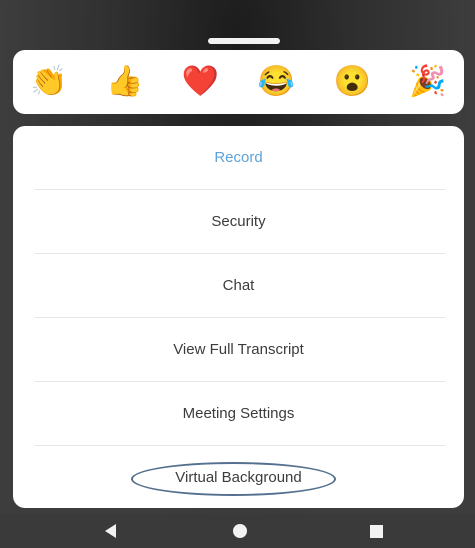  I want to click on back-button, so click(110, 531).